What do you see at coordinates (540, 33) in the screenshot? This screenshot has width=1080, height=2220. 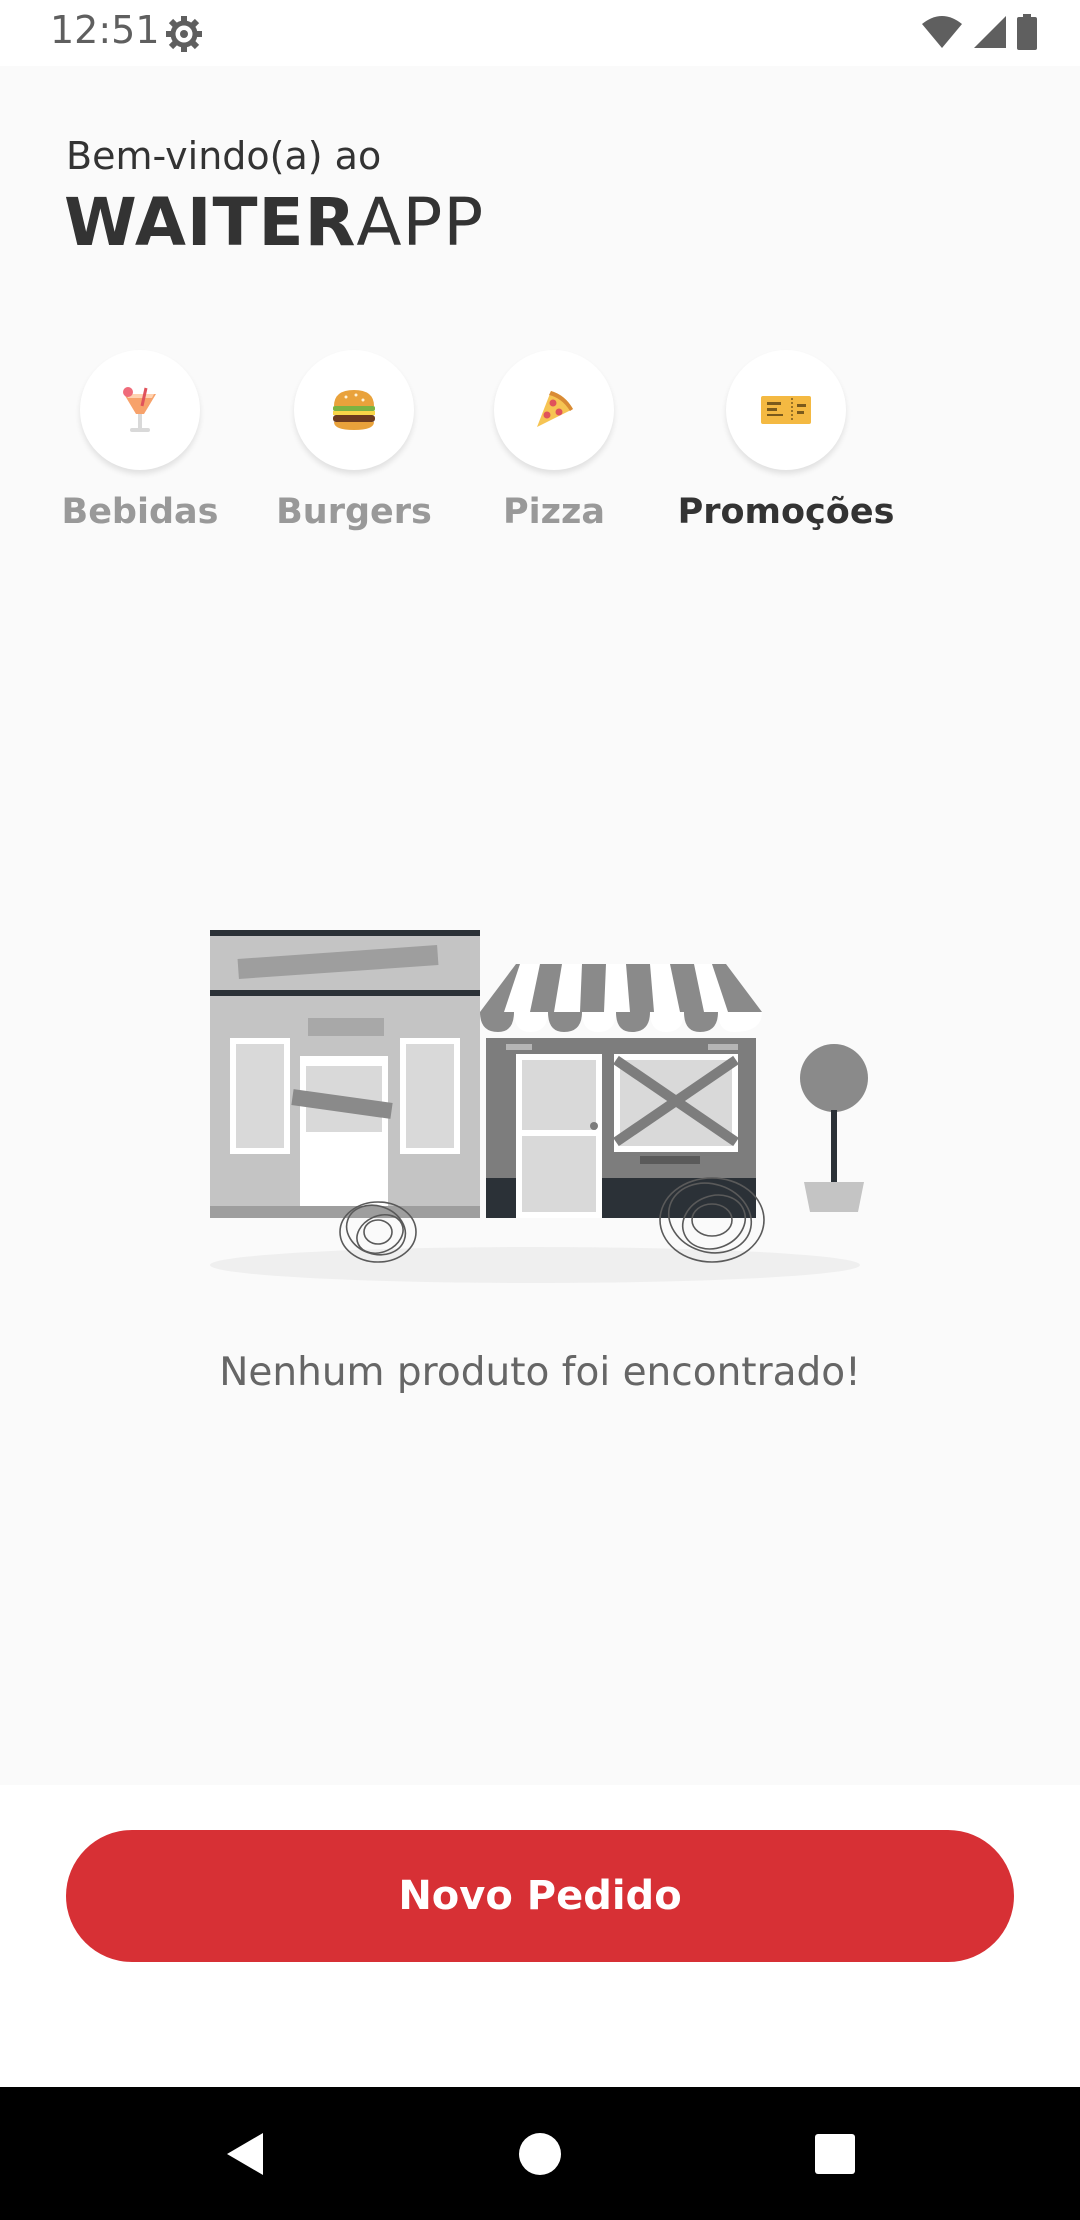 I see `status-bar: 12:51` at bounding box center [540, 33].